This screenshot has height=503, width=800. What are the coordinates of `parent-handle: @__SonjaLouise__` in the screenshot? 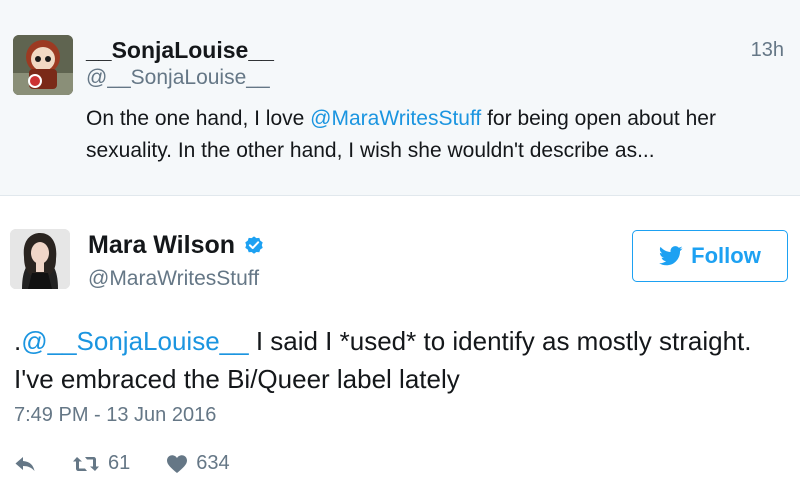 It's located at (178, 78).